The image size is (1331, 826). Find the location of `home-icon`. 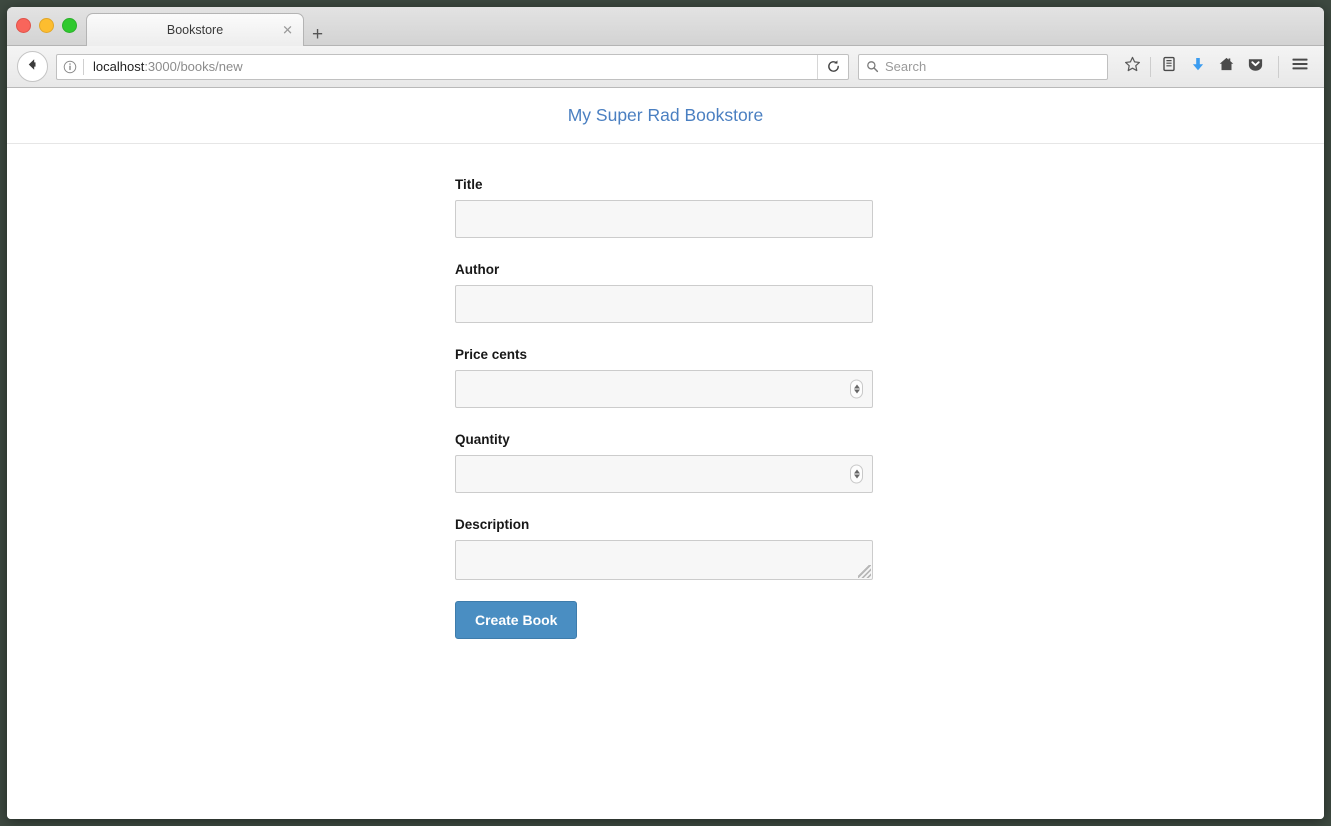

home-icon is located at coordinates (1226, 67).